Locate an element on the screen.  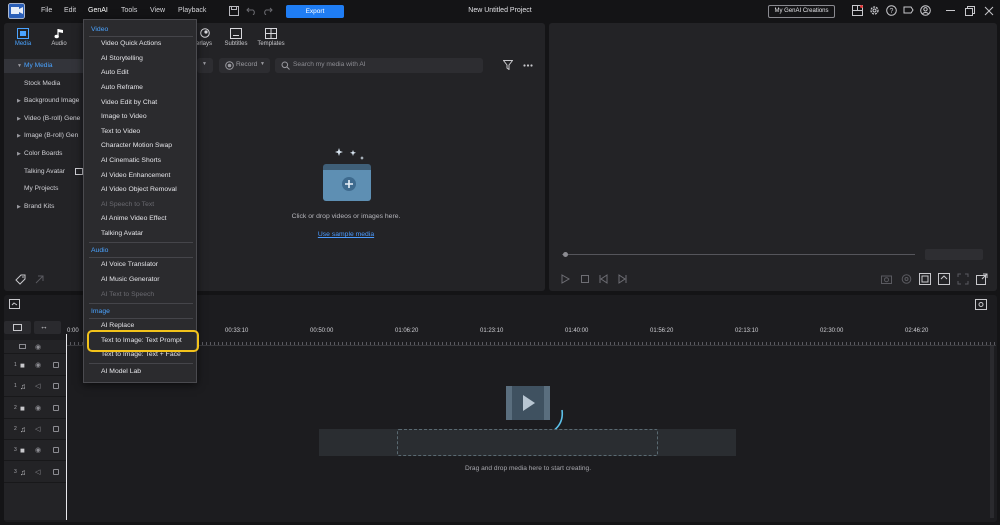
tag-icon is located at coordinates (20, 279).